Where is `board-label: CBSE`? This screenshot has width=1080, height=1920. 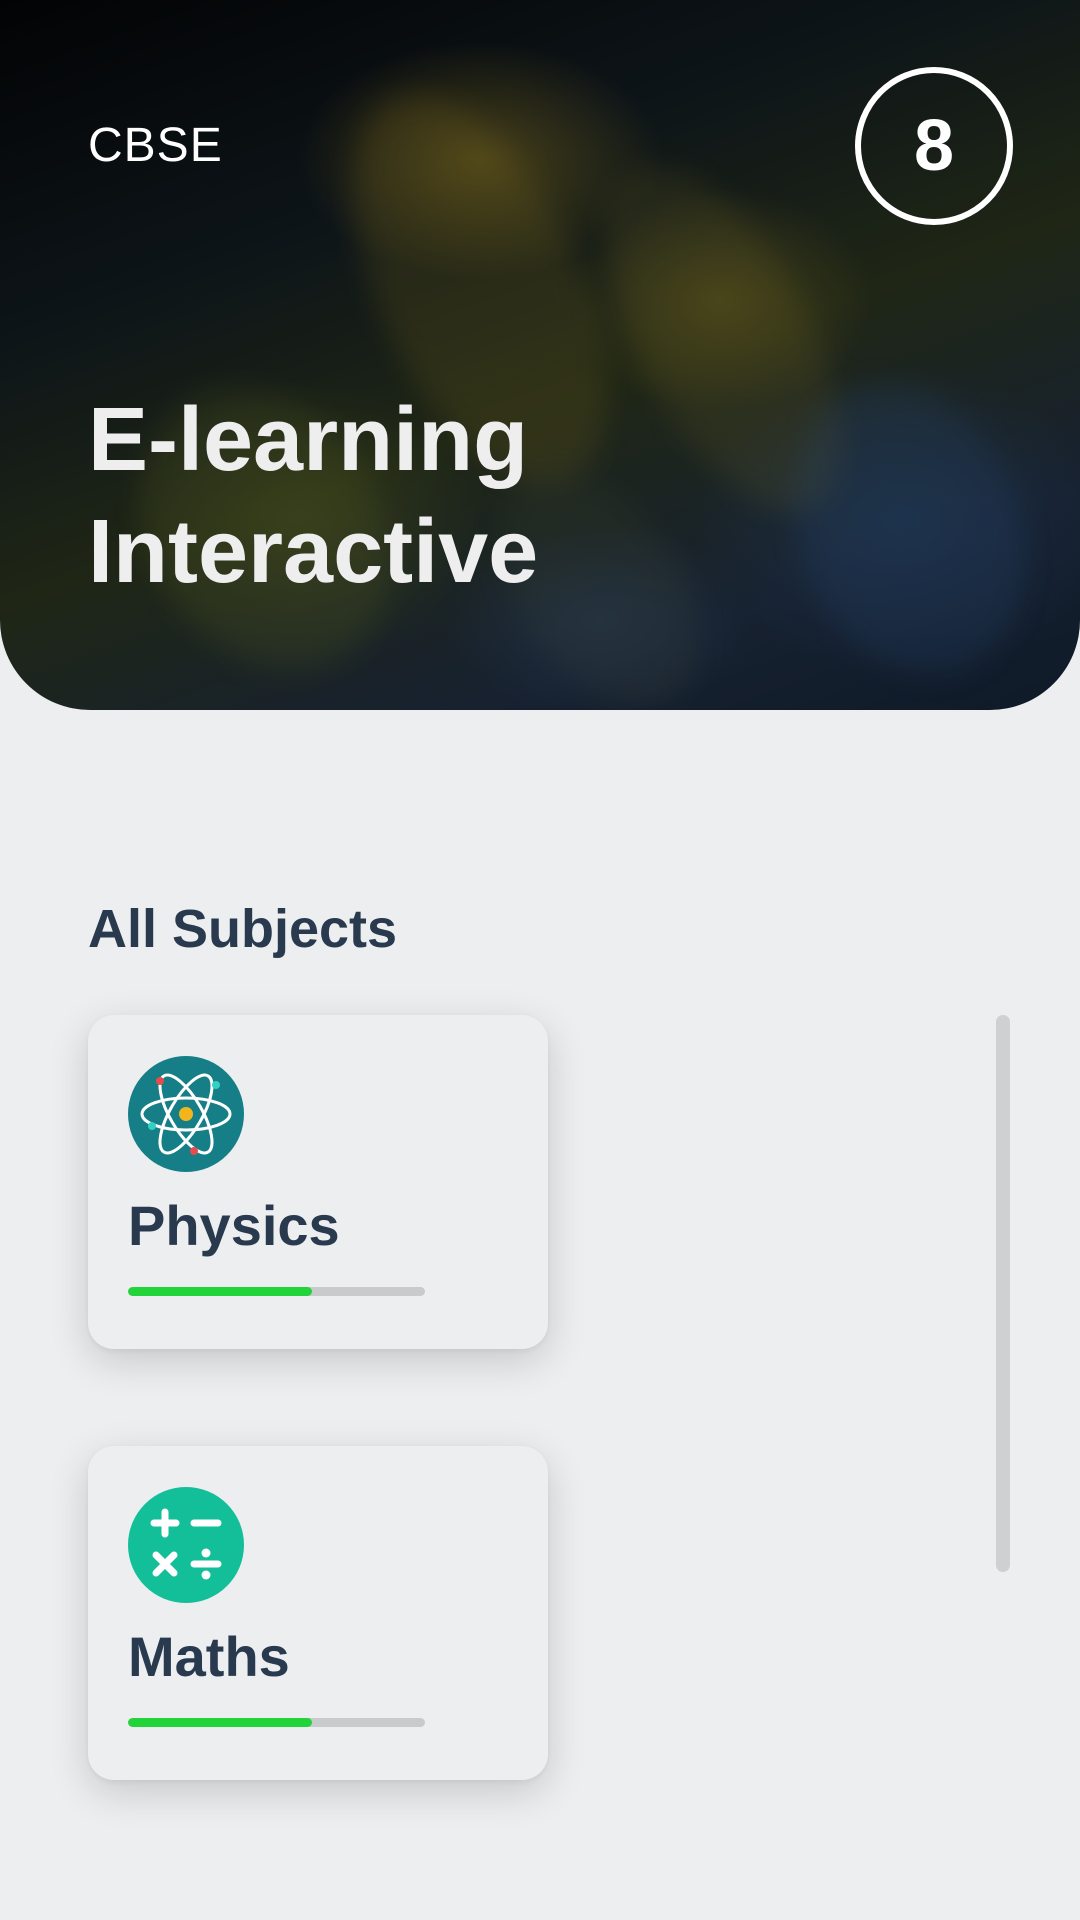 board-label: CBSE is located at coordinates (155, 145).